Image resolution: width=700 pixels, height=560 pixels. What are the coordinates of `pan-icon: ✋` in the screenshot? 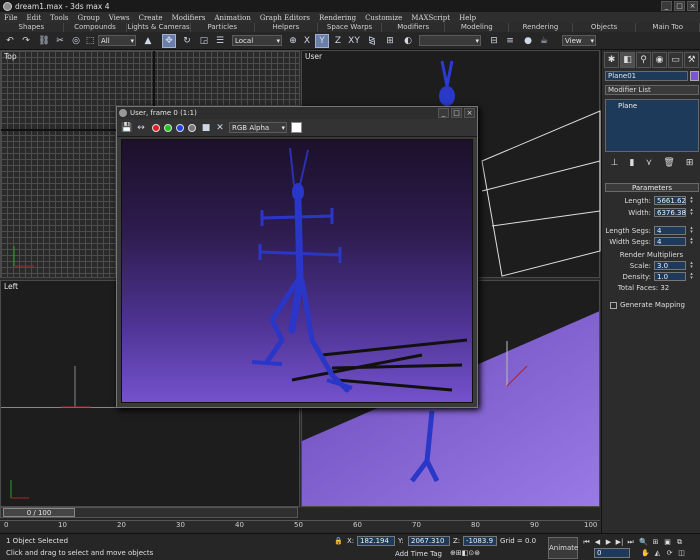 It's located at (645, 553).